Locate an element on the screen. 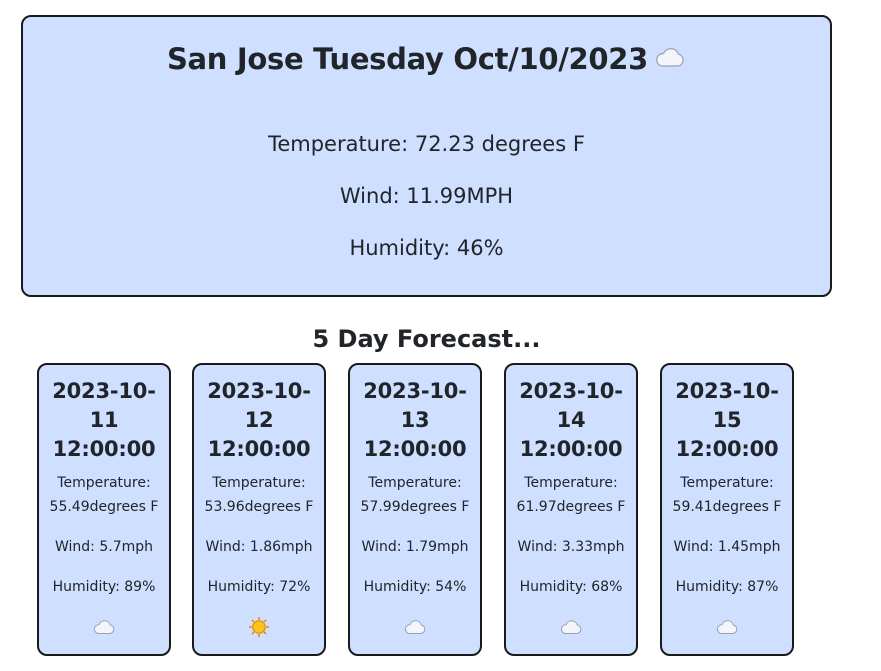 This screenshot has width=881, height=671. forecast-temperature: Temperature: 57.99degrees F is located at coordinates (415, 495).